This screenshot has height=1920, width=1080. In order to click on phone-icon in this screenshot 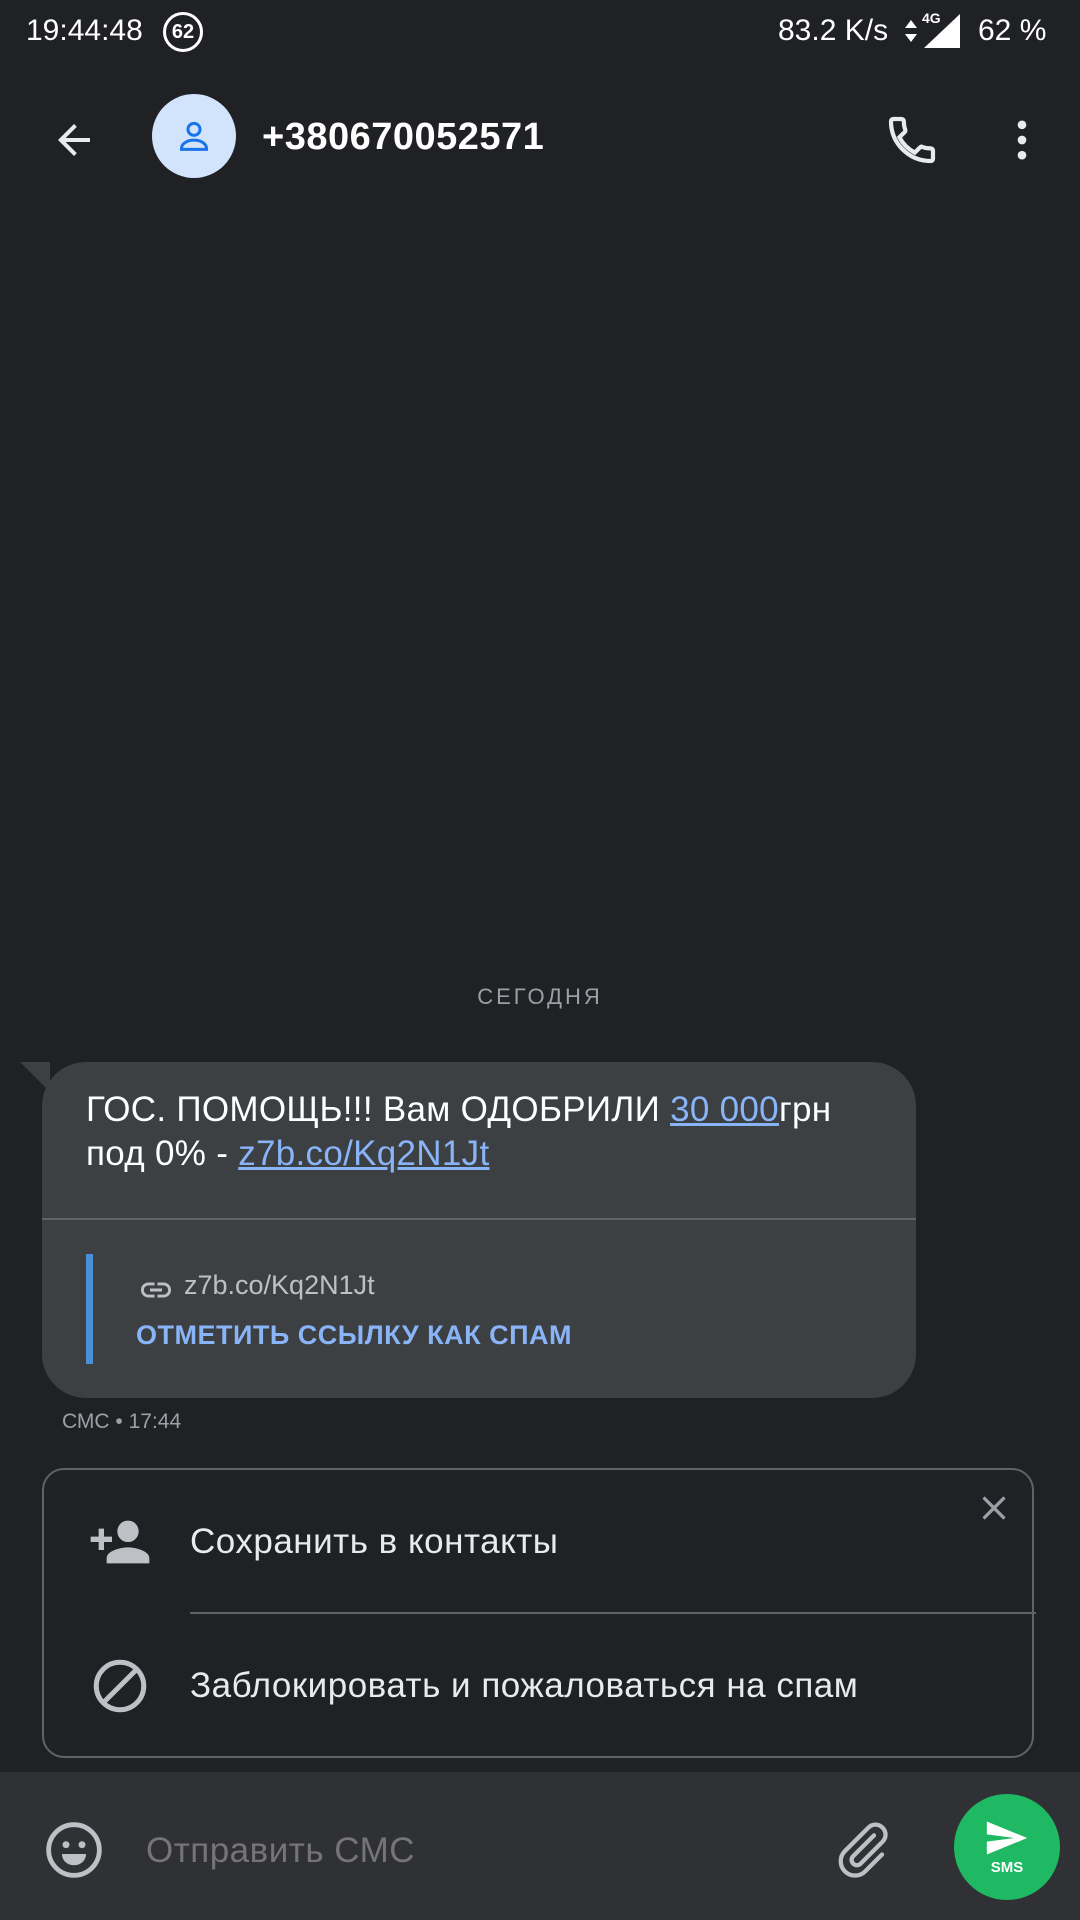, I will do `click(912, 140)`.